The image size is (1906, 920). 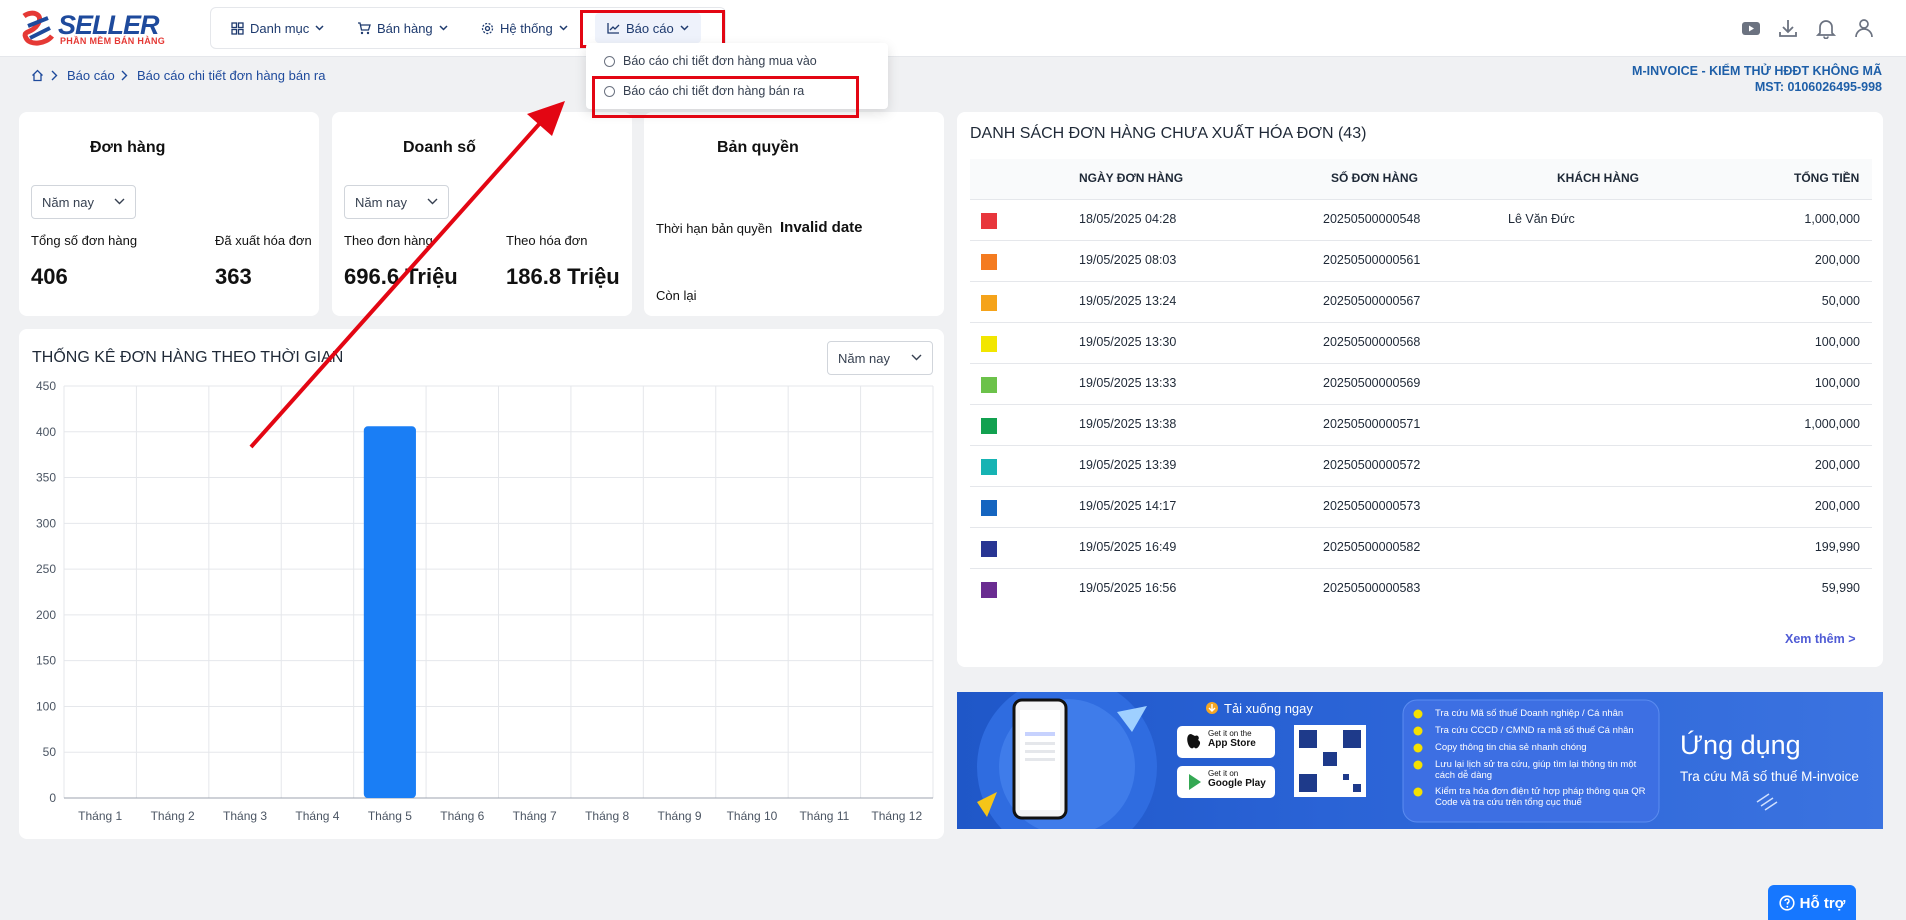 What do you see at coordinates (46, 523) in the screenshot?
I see `y-tick-label: 300` at bounding box center [46, 523].